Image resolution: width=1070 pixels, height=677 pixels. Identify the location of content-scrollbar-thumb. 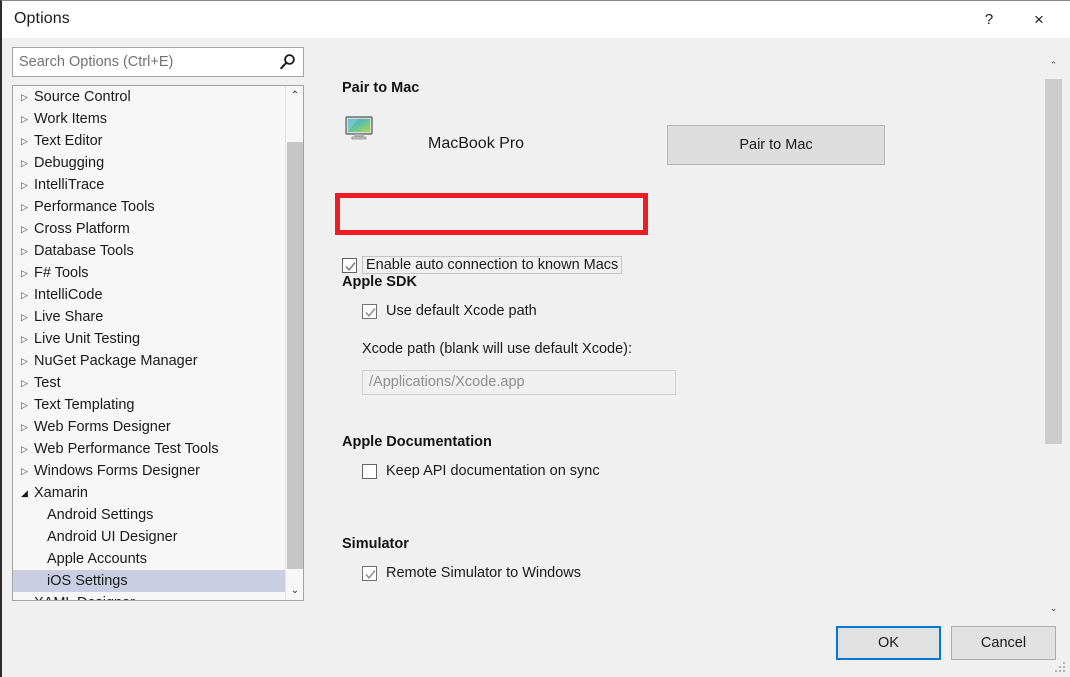
(1053, 261).